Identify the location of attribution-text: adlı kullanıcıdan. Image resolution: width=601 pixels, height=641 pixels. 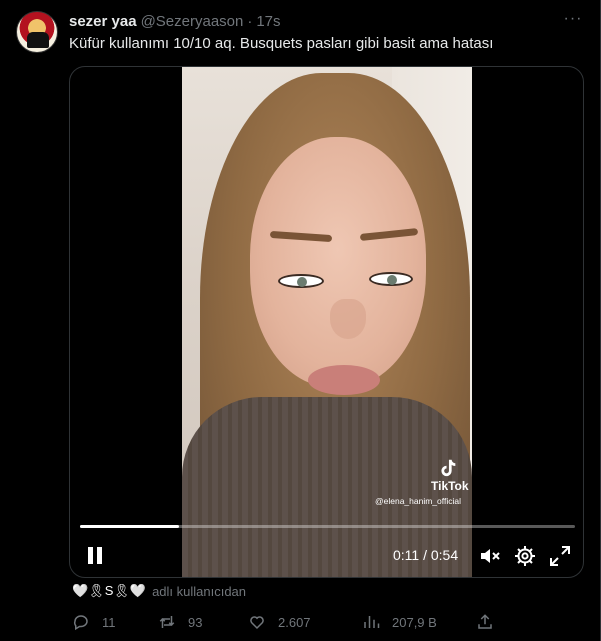
(199, 591).